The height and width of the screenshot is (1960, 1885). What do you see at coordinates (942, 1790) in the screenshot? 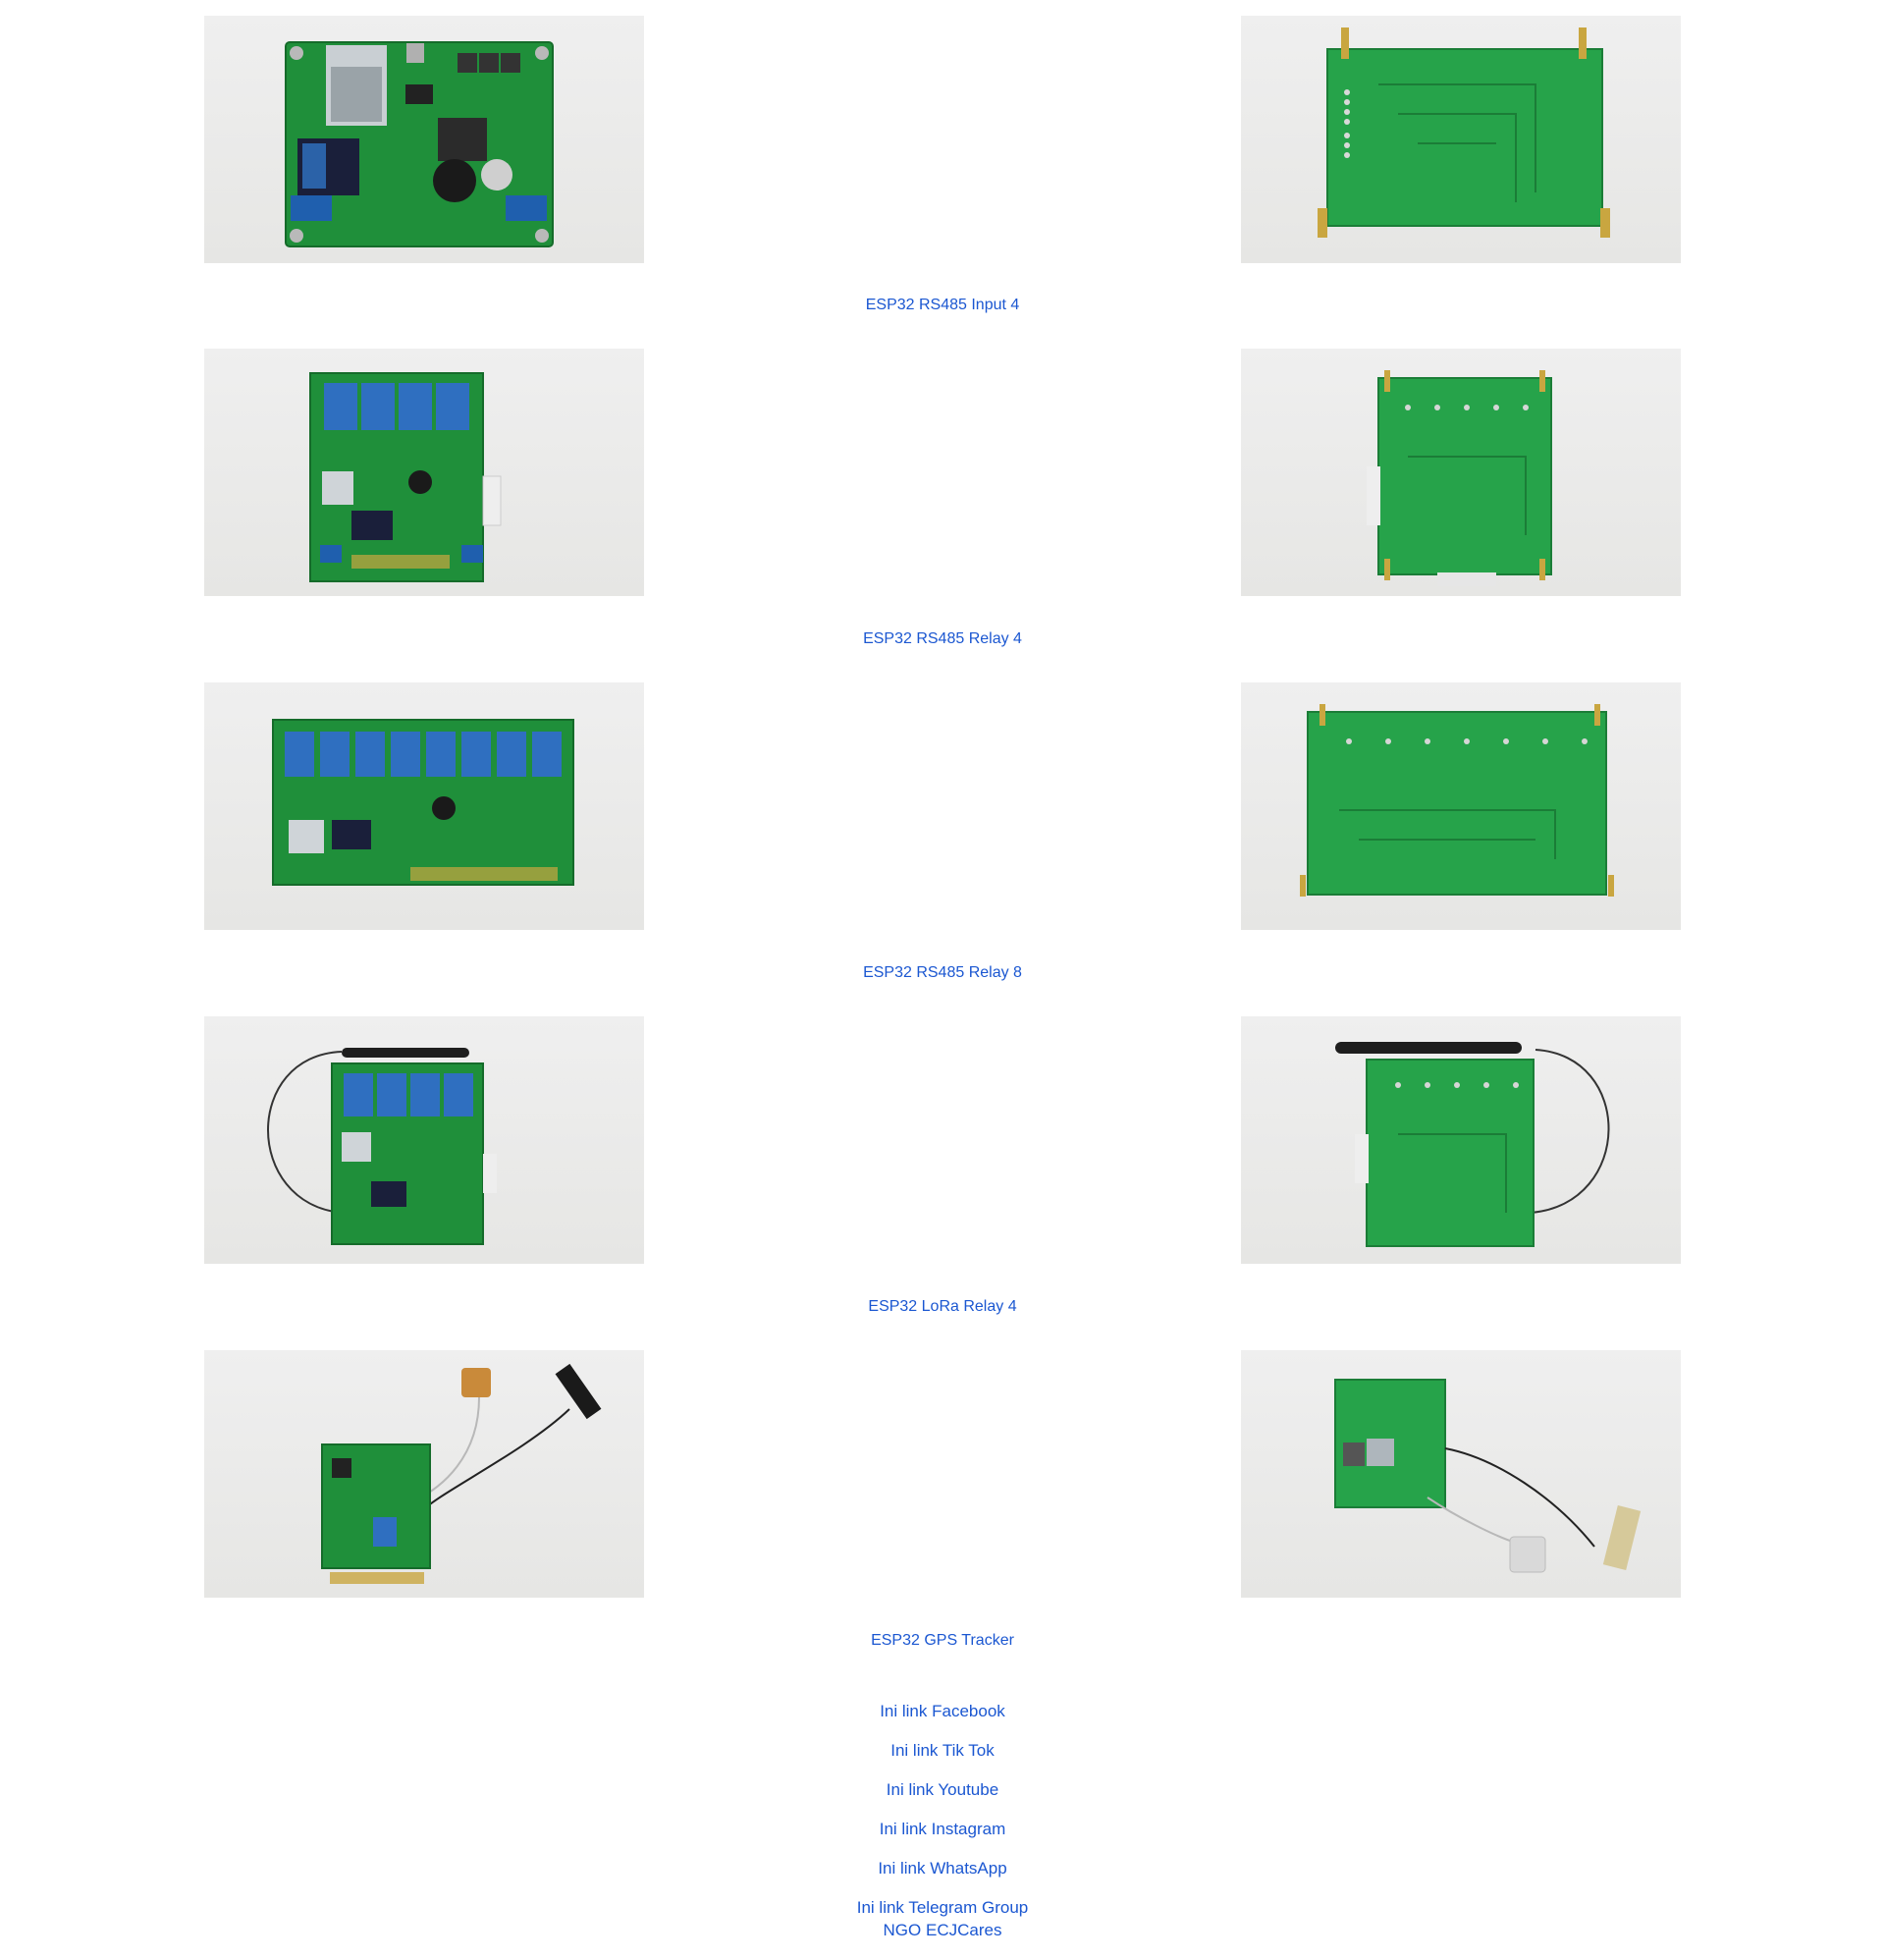
I see `youtube-link: Ini link Youtube` at bounding box center [942, 1790].